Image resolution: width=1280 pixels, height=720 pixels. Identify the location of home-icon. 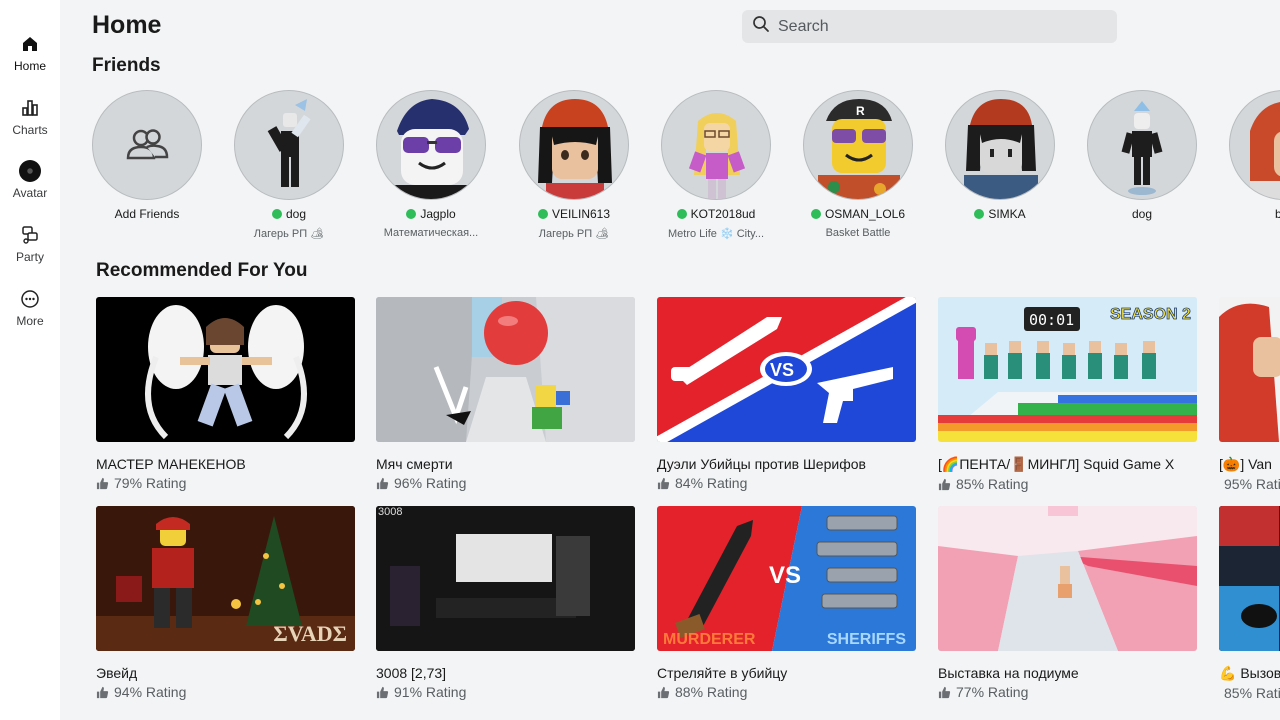
(30, 44).